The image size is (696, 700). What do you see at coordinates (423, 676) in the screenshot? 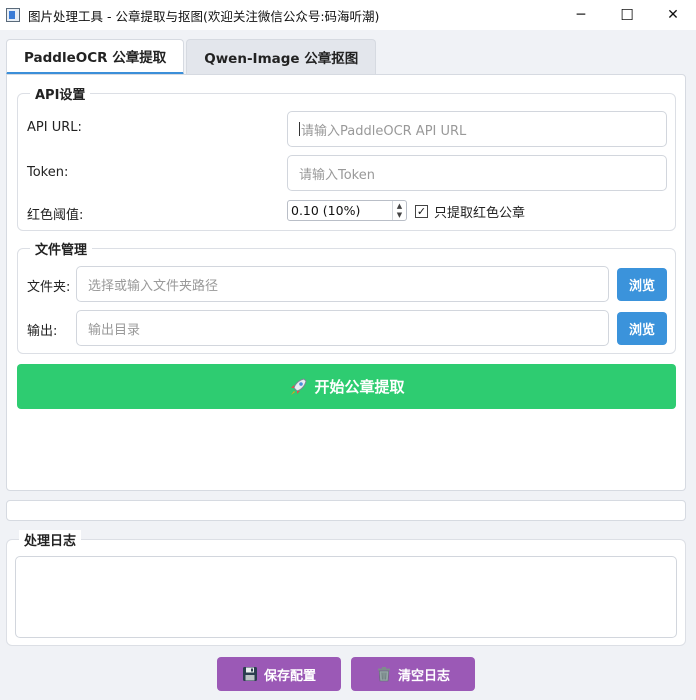
I see `clear-log-label: 清空日志` at bounding box center [423, 676].